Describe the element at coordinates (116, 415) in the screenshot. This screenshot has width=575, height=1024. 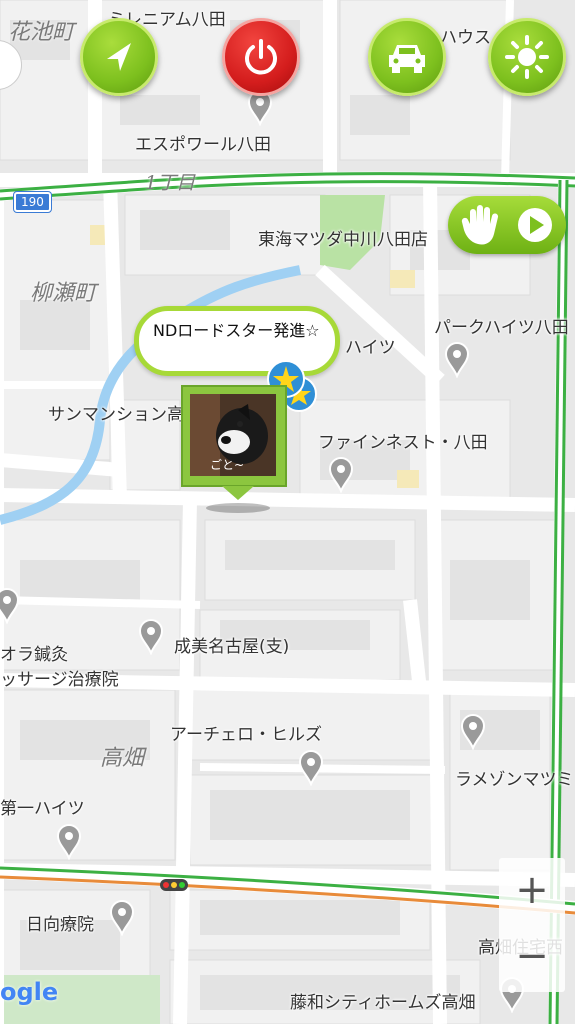
I see `place-label: サンマンション高` at that location.